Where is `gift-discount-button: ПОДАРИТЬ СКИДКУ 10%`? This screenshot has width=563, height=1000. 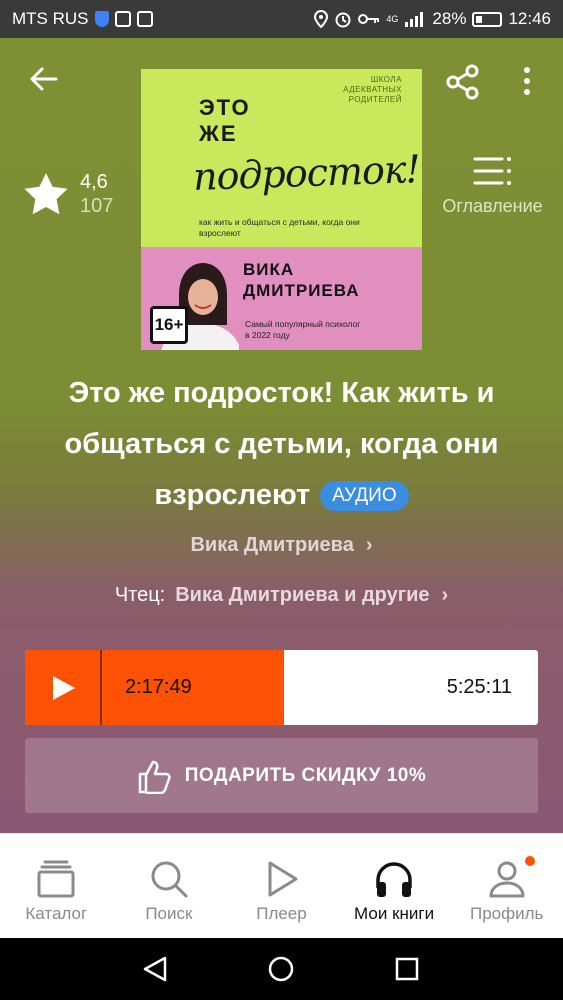
gift-discount-button: ПОДАРИТЬ СКИДКУ 10% is located at coordinates (281, 775).